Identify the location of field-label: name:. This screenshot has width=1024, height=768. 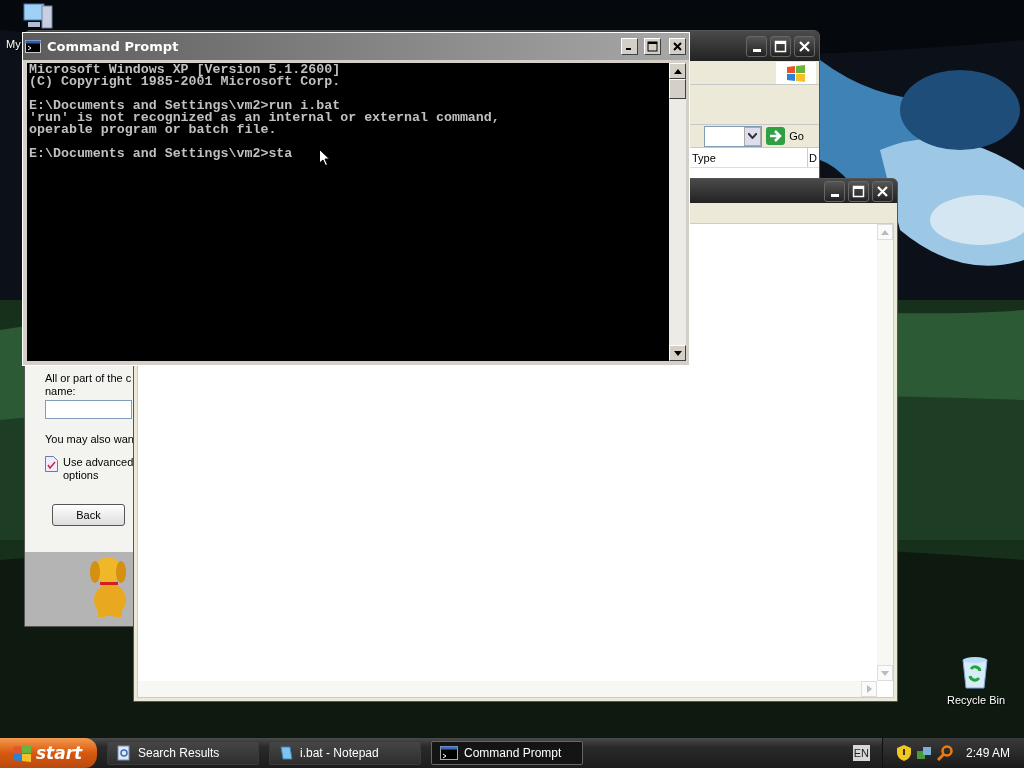
(61, 391).